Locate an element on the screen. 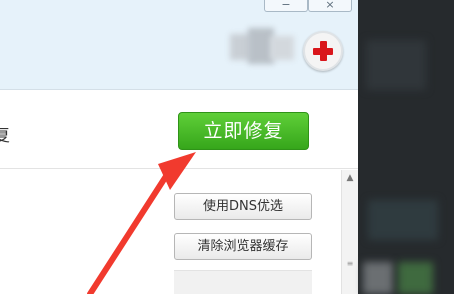 The image size is (454, 294). repair-now-button: 立即修复 is located at coordinates (243, 131).